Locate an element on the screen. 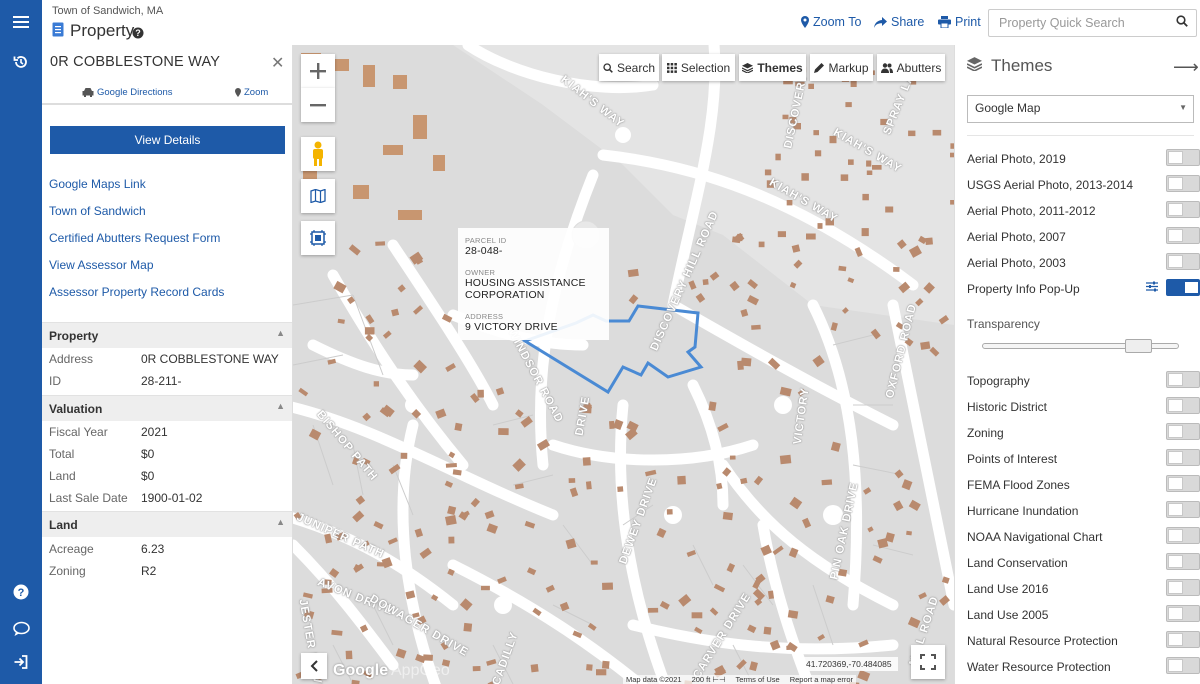  terms-link: Terms of Use is located at coordinates (758, 679).